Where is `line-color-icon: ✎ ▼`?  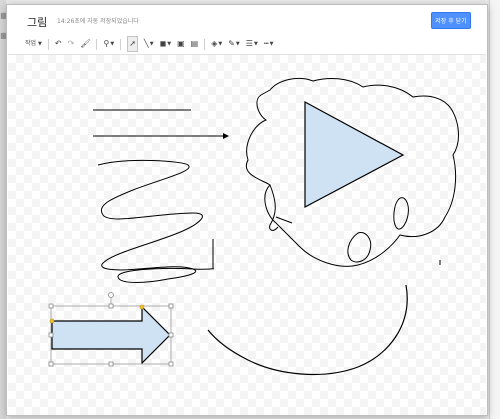 line-color-icon: ✎ ▼ is located at coordinates (234, 44).